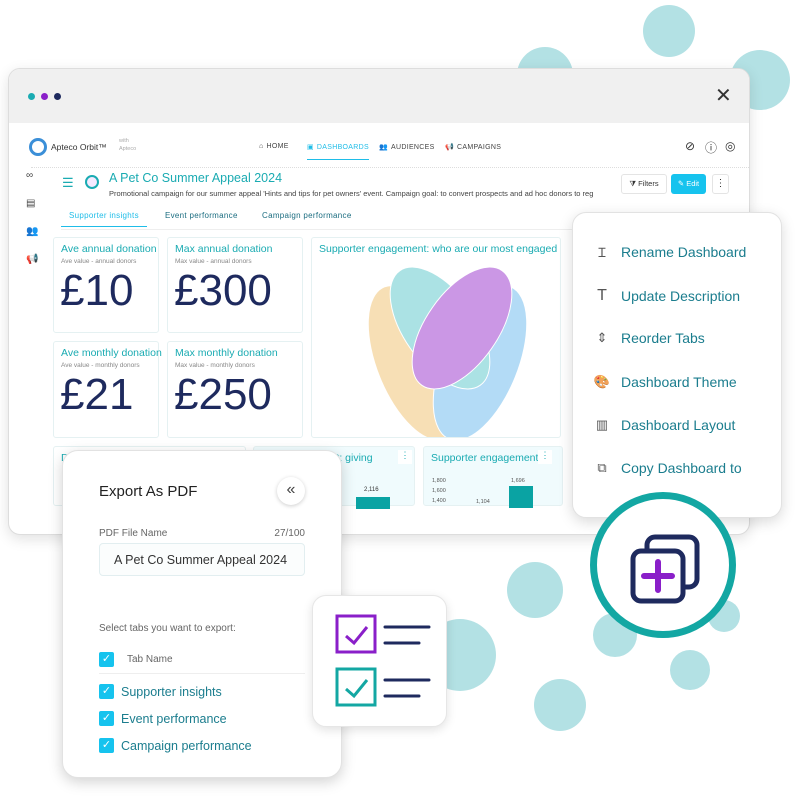 Image resolution: width=800 pixels, height=800 pixels. What do you see at coordinates (213, 261) in the screenshot?
I see `kpi-subtitle: Max value - annual donors` at bounding box center [213, 261].